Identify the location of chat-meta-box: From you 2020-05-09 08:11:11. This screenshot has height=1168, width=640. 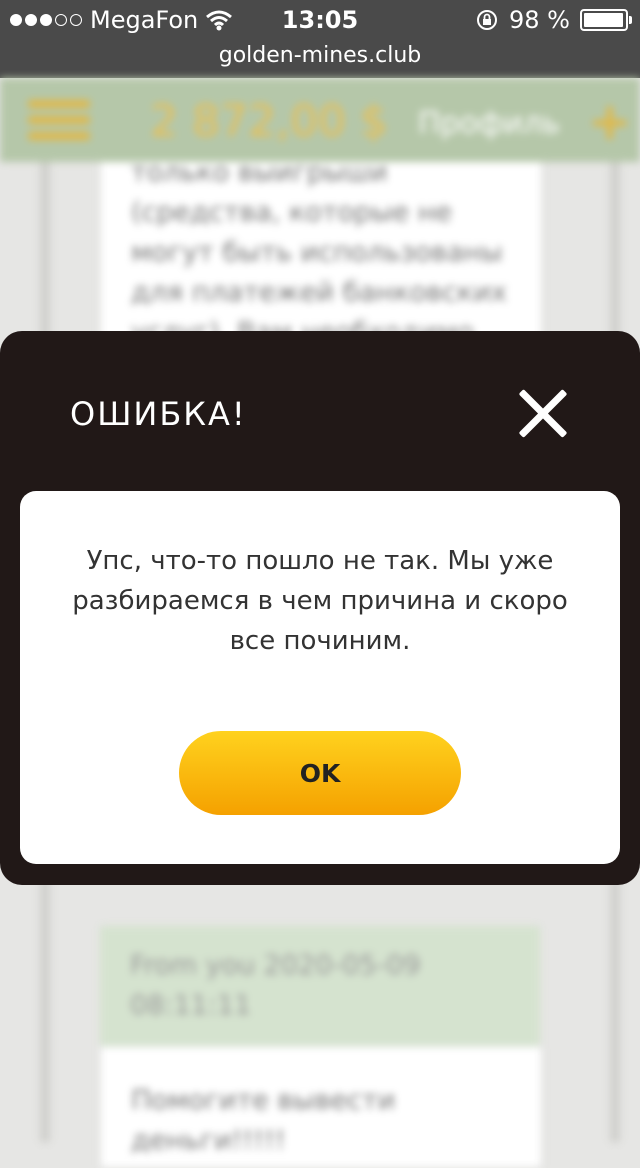
(320, 986).